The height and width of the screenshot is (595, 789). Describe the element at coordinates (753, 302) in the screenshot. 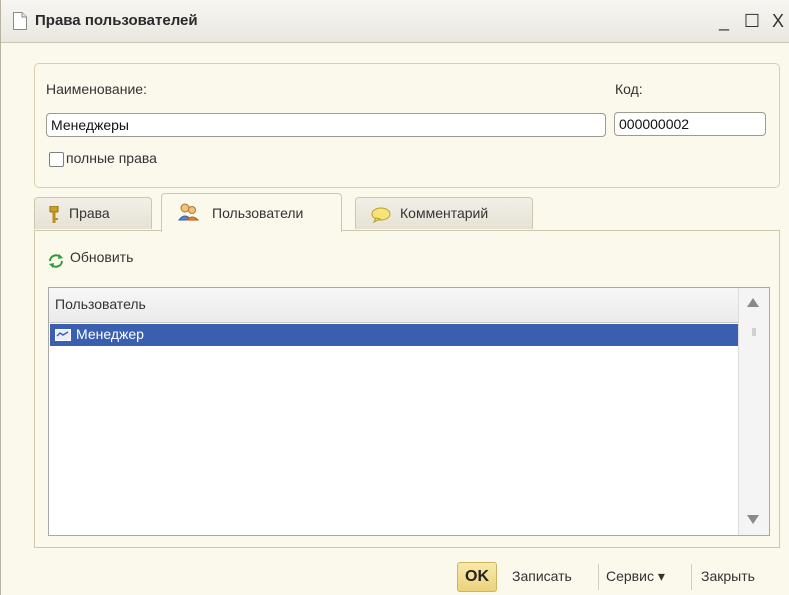

I see `scroll-up-icon` at that location.